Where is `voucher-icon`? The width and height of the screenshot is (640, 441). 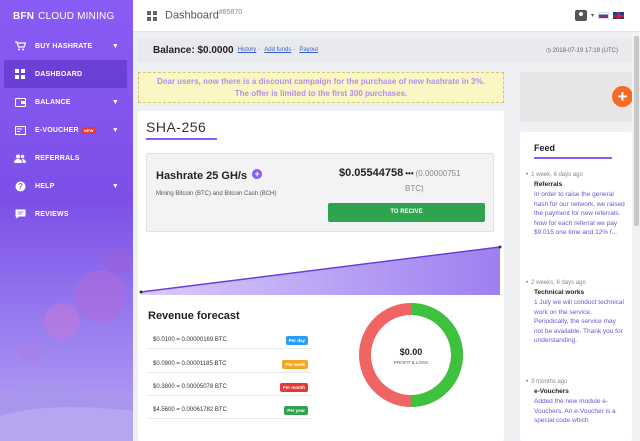
voucher-icon is located at coordinates (20, 130).